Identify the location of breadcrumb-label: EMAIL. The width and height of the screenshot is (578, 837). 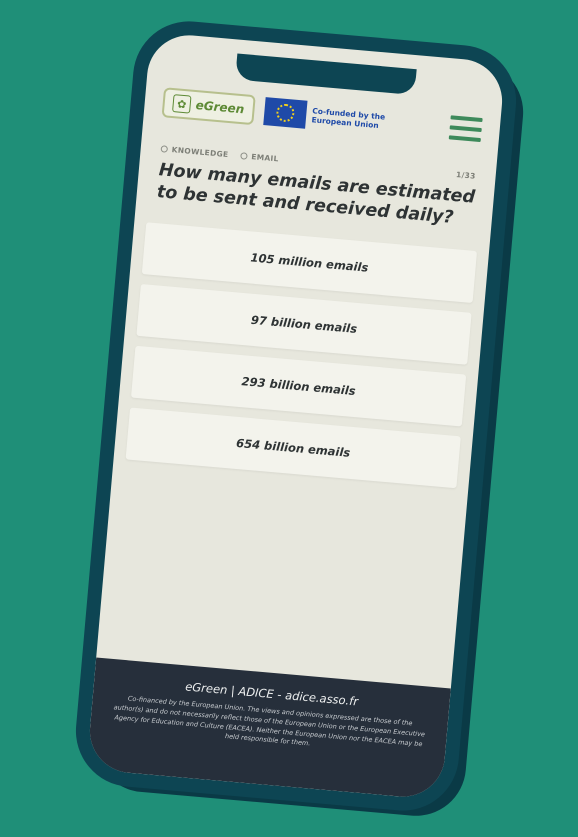
(265, 157).